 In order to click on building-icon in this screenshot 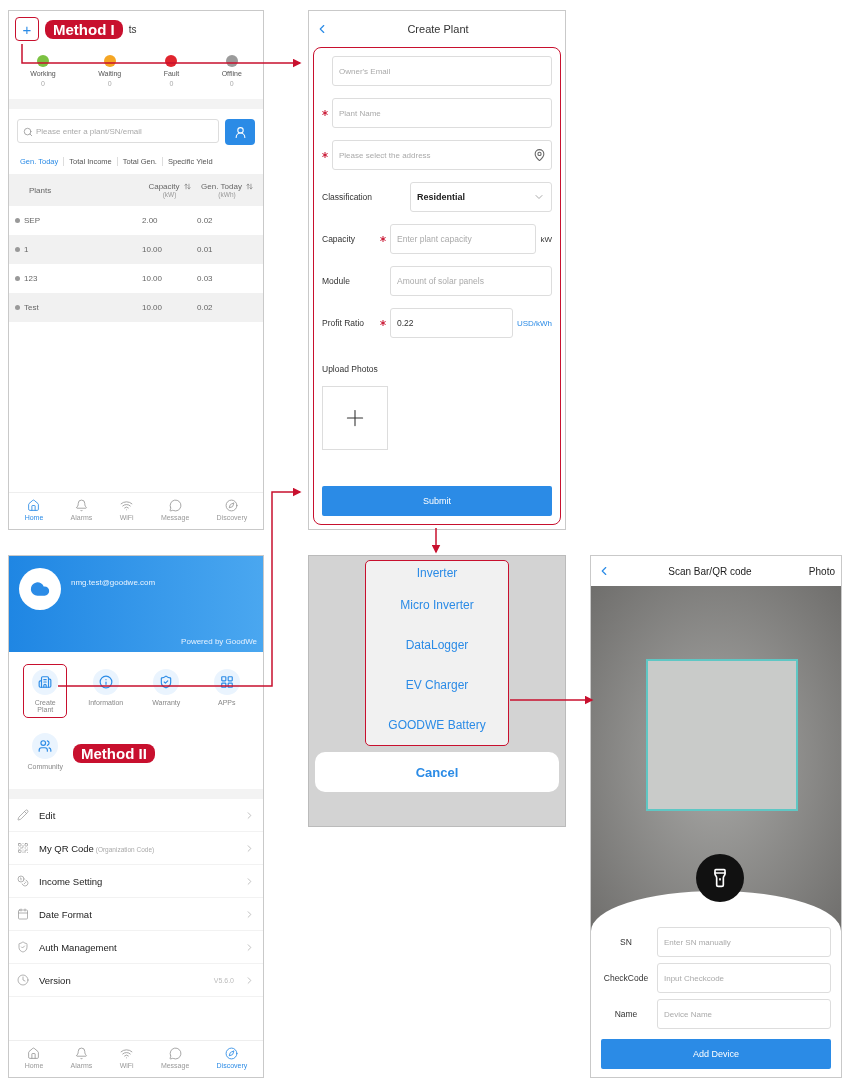, I will do `click(45, 682)`.